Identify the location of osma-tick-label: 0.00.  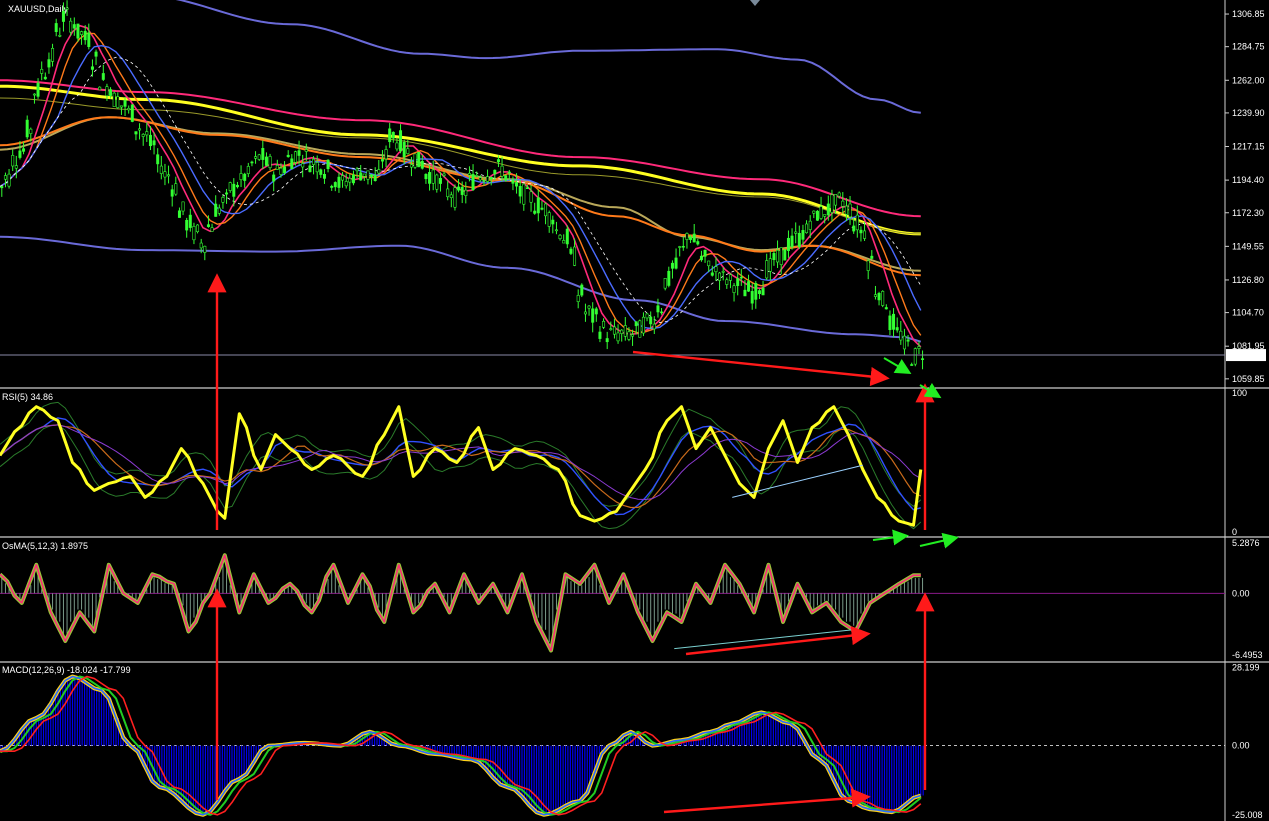
(1241, 593).